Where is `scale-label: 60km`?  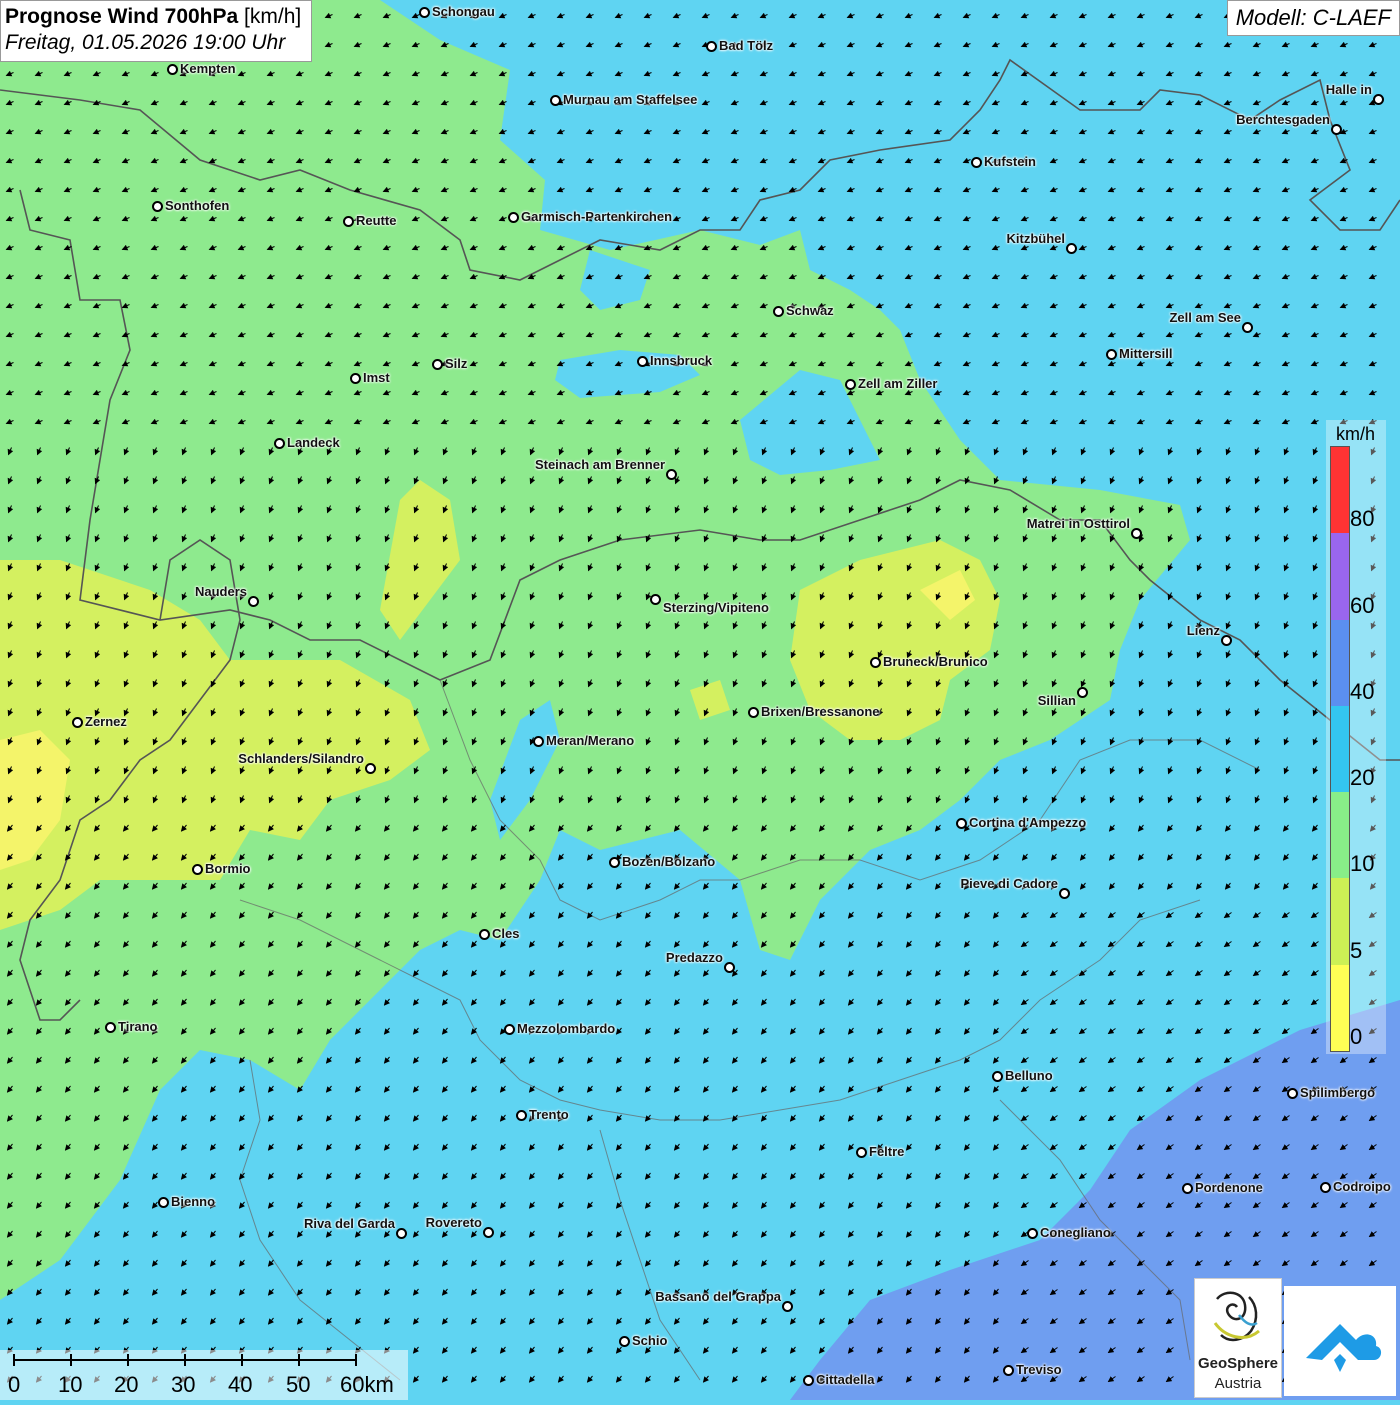 scale-label: 60km is located at coordinates (367, 1384).